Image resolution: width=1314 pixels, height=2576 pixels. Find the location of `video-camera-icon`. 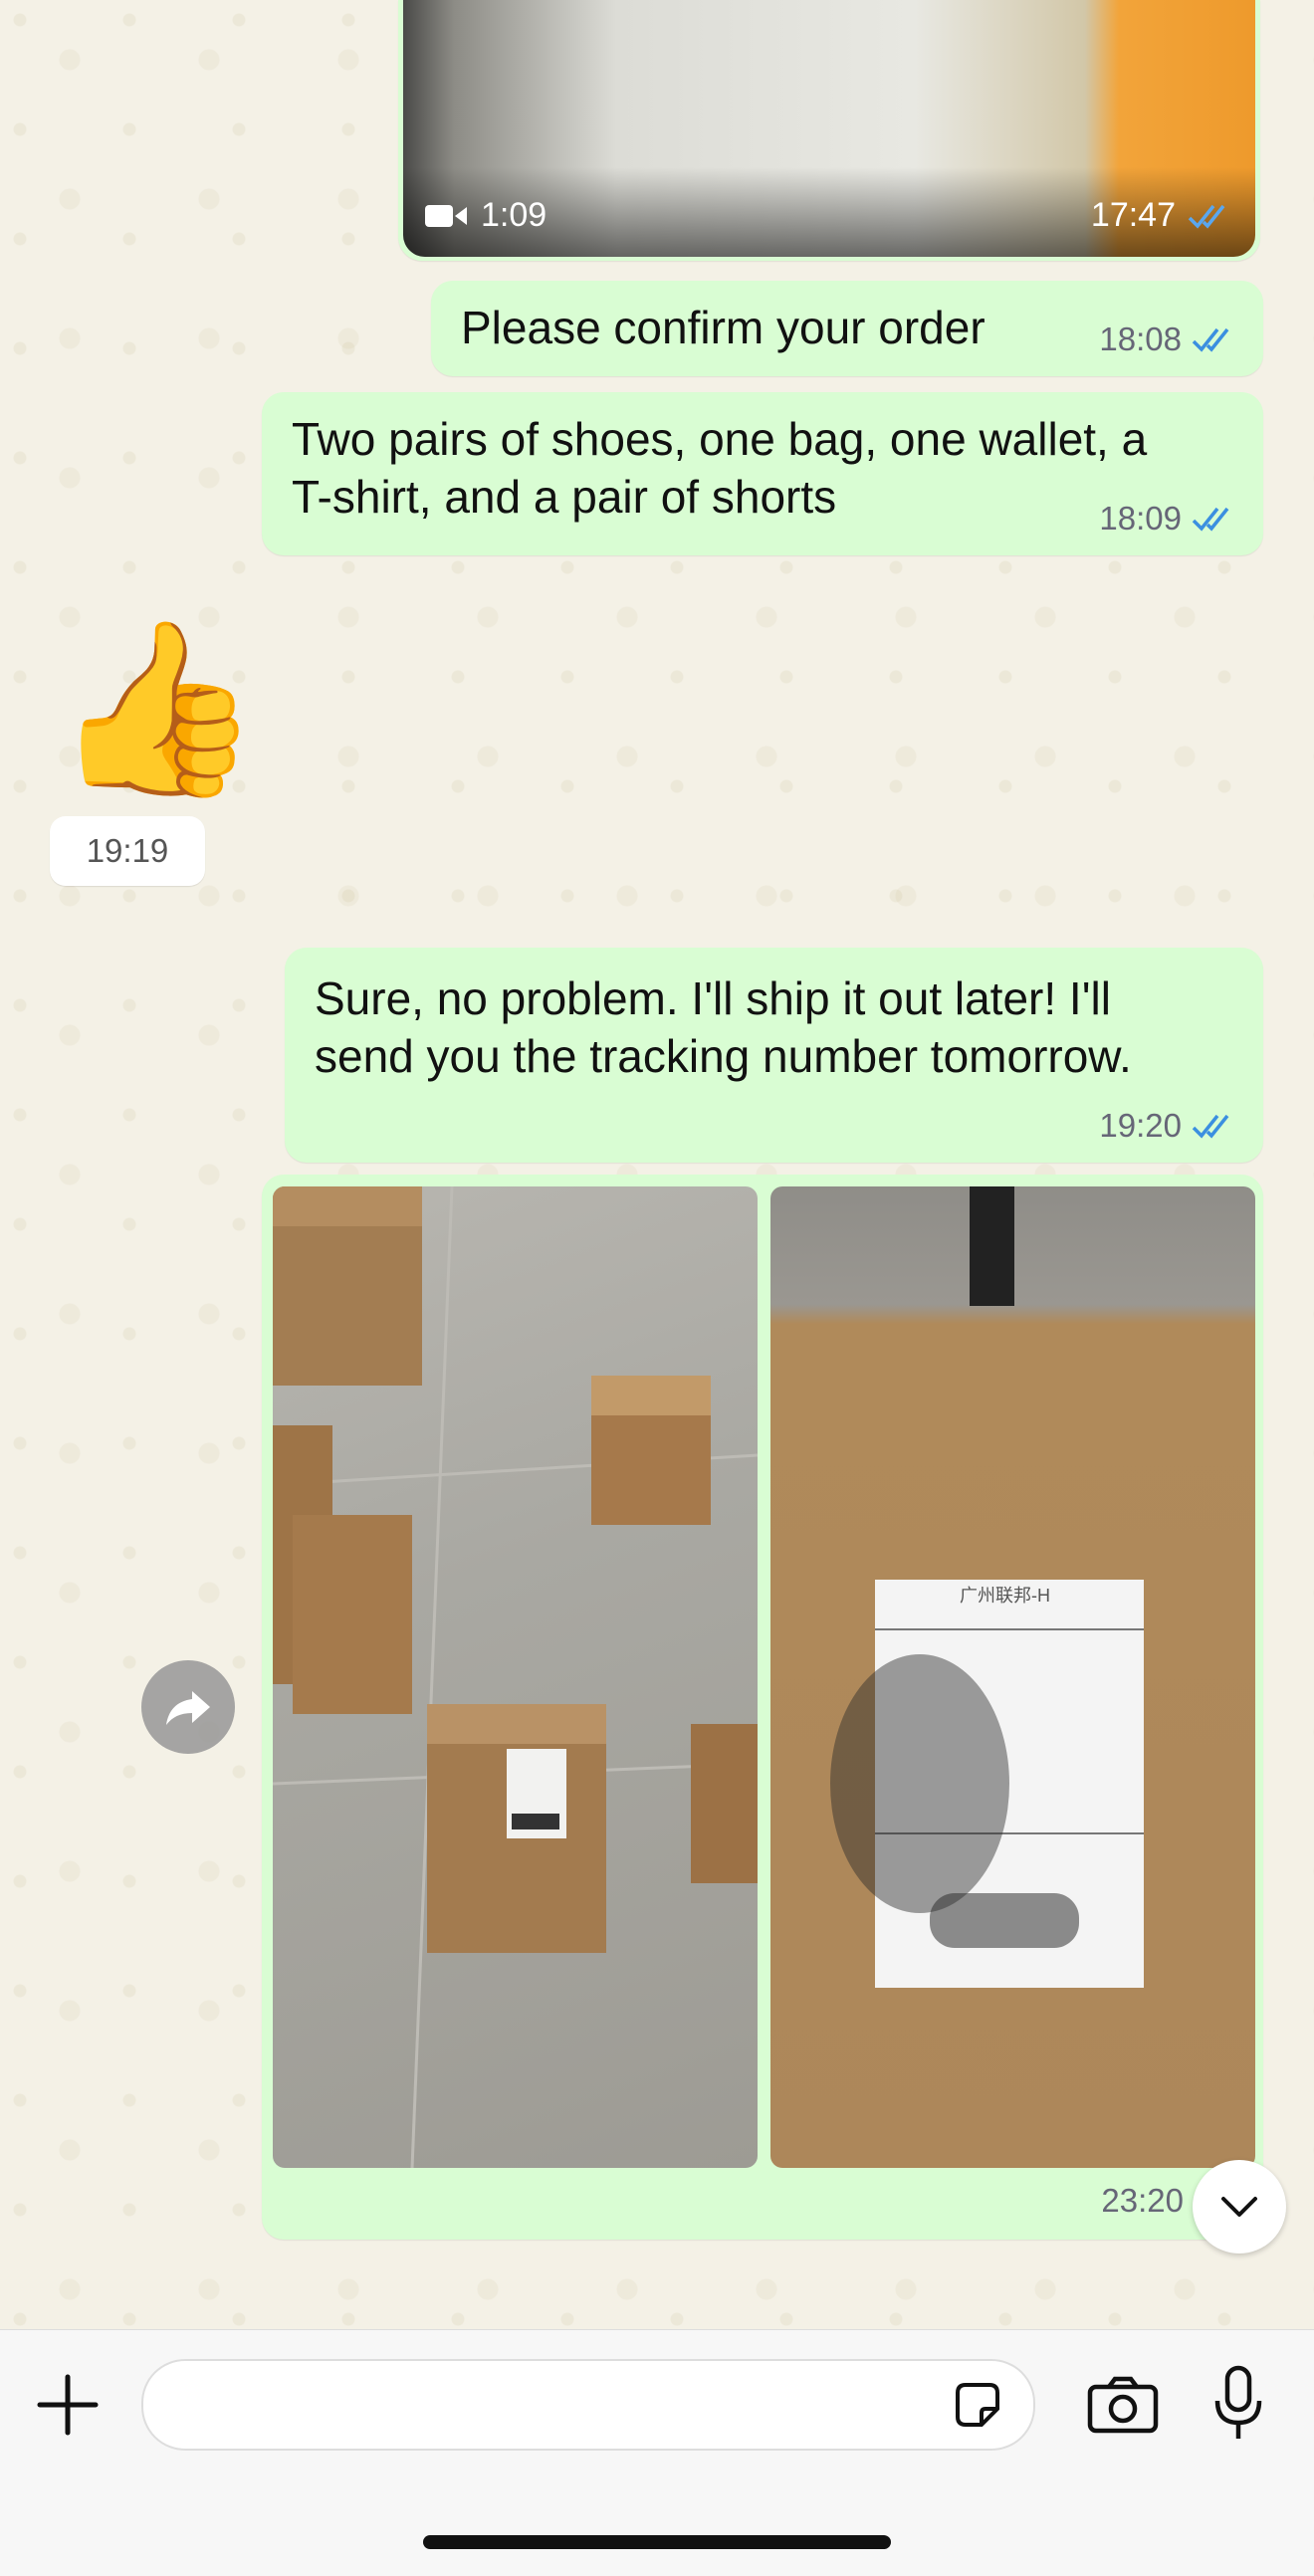

video-camera-icon is located at coordinates (446, 215).